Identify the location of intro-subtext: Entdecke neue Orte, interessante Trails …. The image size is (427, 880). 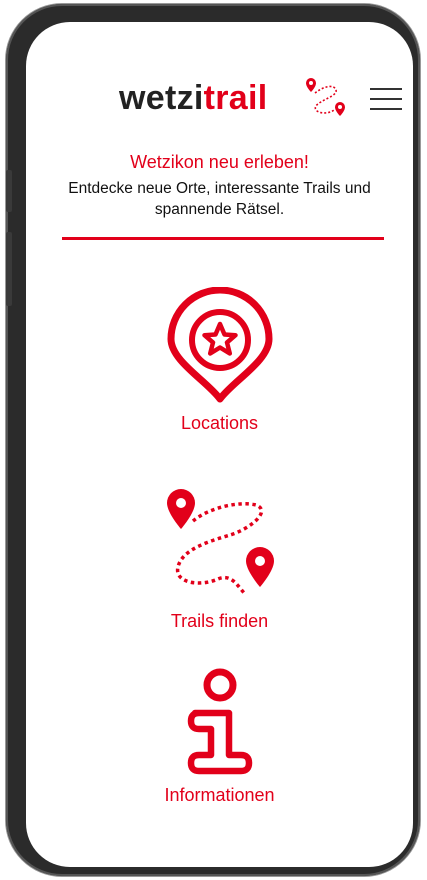
(219, 199).